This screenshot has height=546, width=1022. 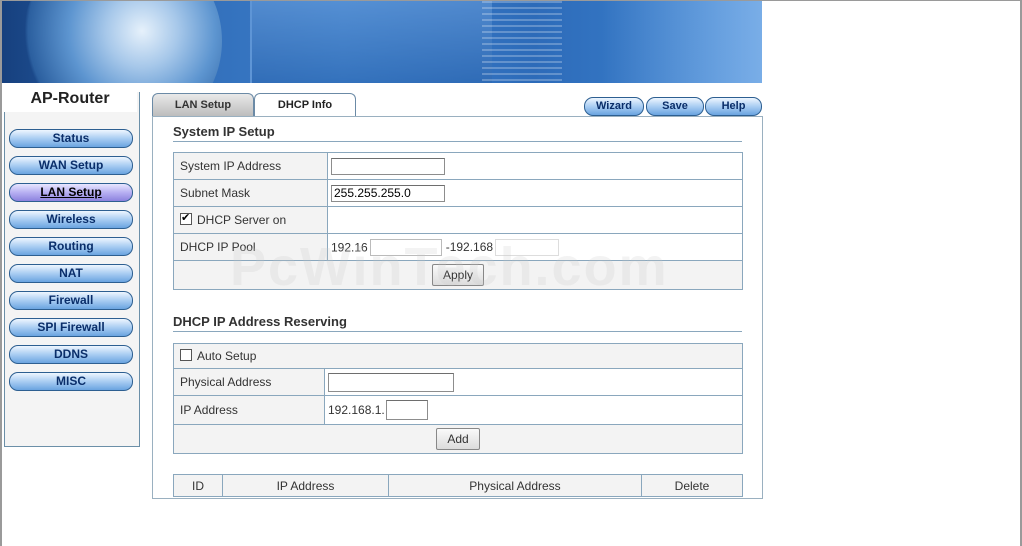 What do you see at coordinates (305, 485) in the screenshot?
I see `column-header-ip: IP Address` at bounding box center [305, 485].